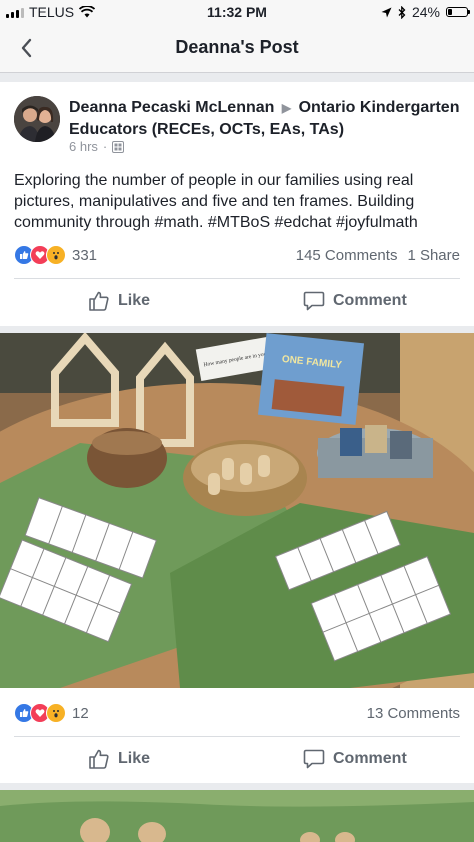 The height and width of the screenshot is (842, 474). What do you see at coordinates (347, 255) in the screenshot?
I see `comments-count: 145 Comments` at bounding box center [347, 255].